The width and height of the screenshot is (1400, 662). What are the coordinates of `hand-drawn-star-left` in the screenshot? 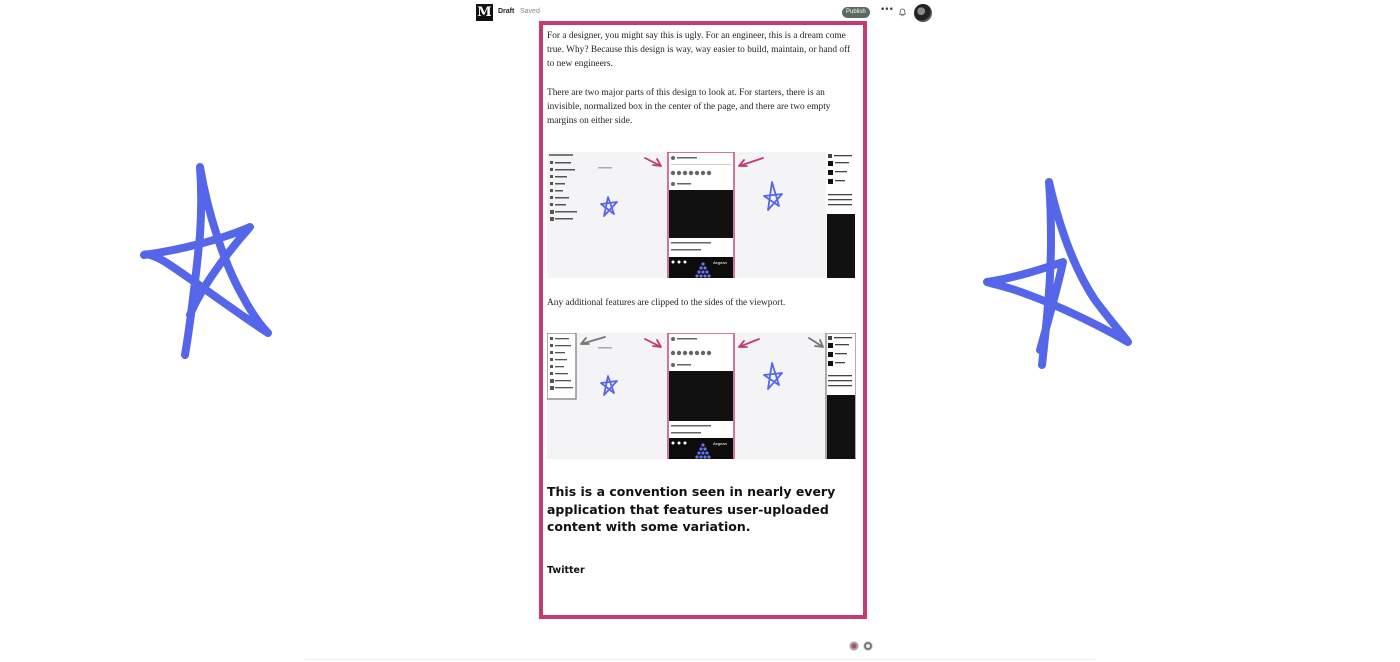 It's located at (206, 261).